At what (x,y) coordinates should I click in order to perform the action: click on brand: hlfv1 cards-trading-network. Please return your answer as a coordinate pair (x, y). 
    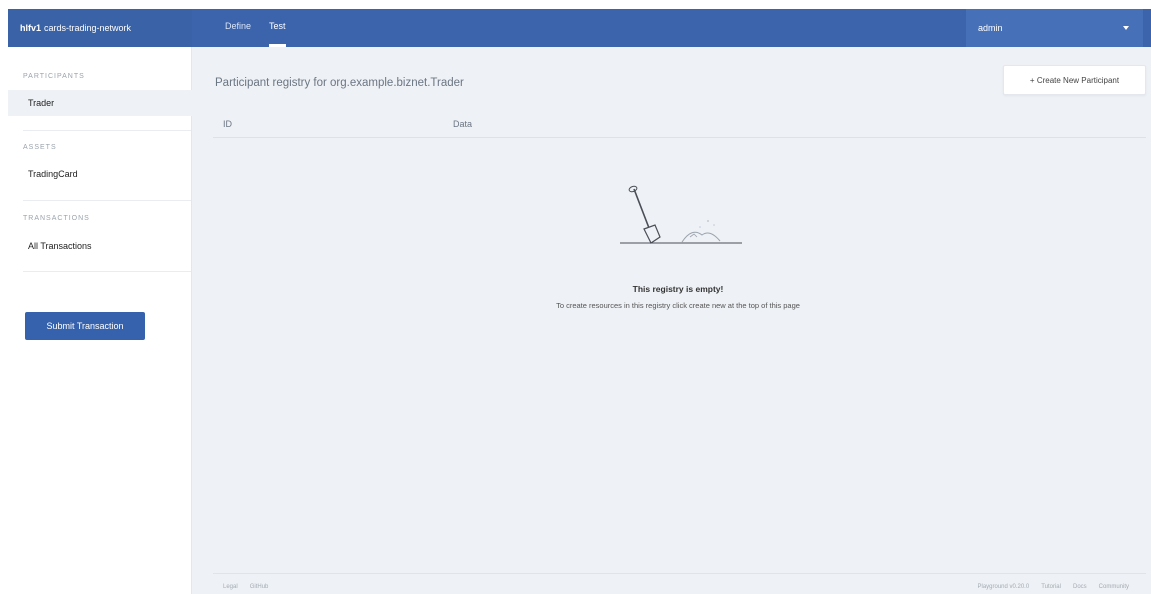
    Looking at the image, I should click on (100, 28).